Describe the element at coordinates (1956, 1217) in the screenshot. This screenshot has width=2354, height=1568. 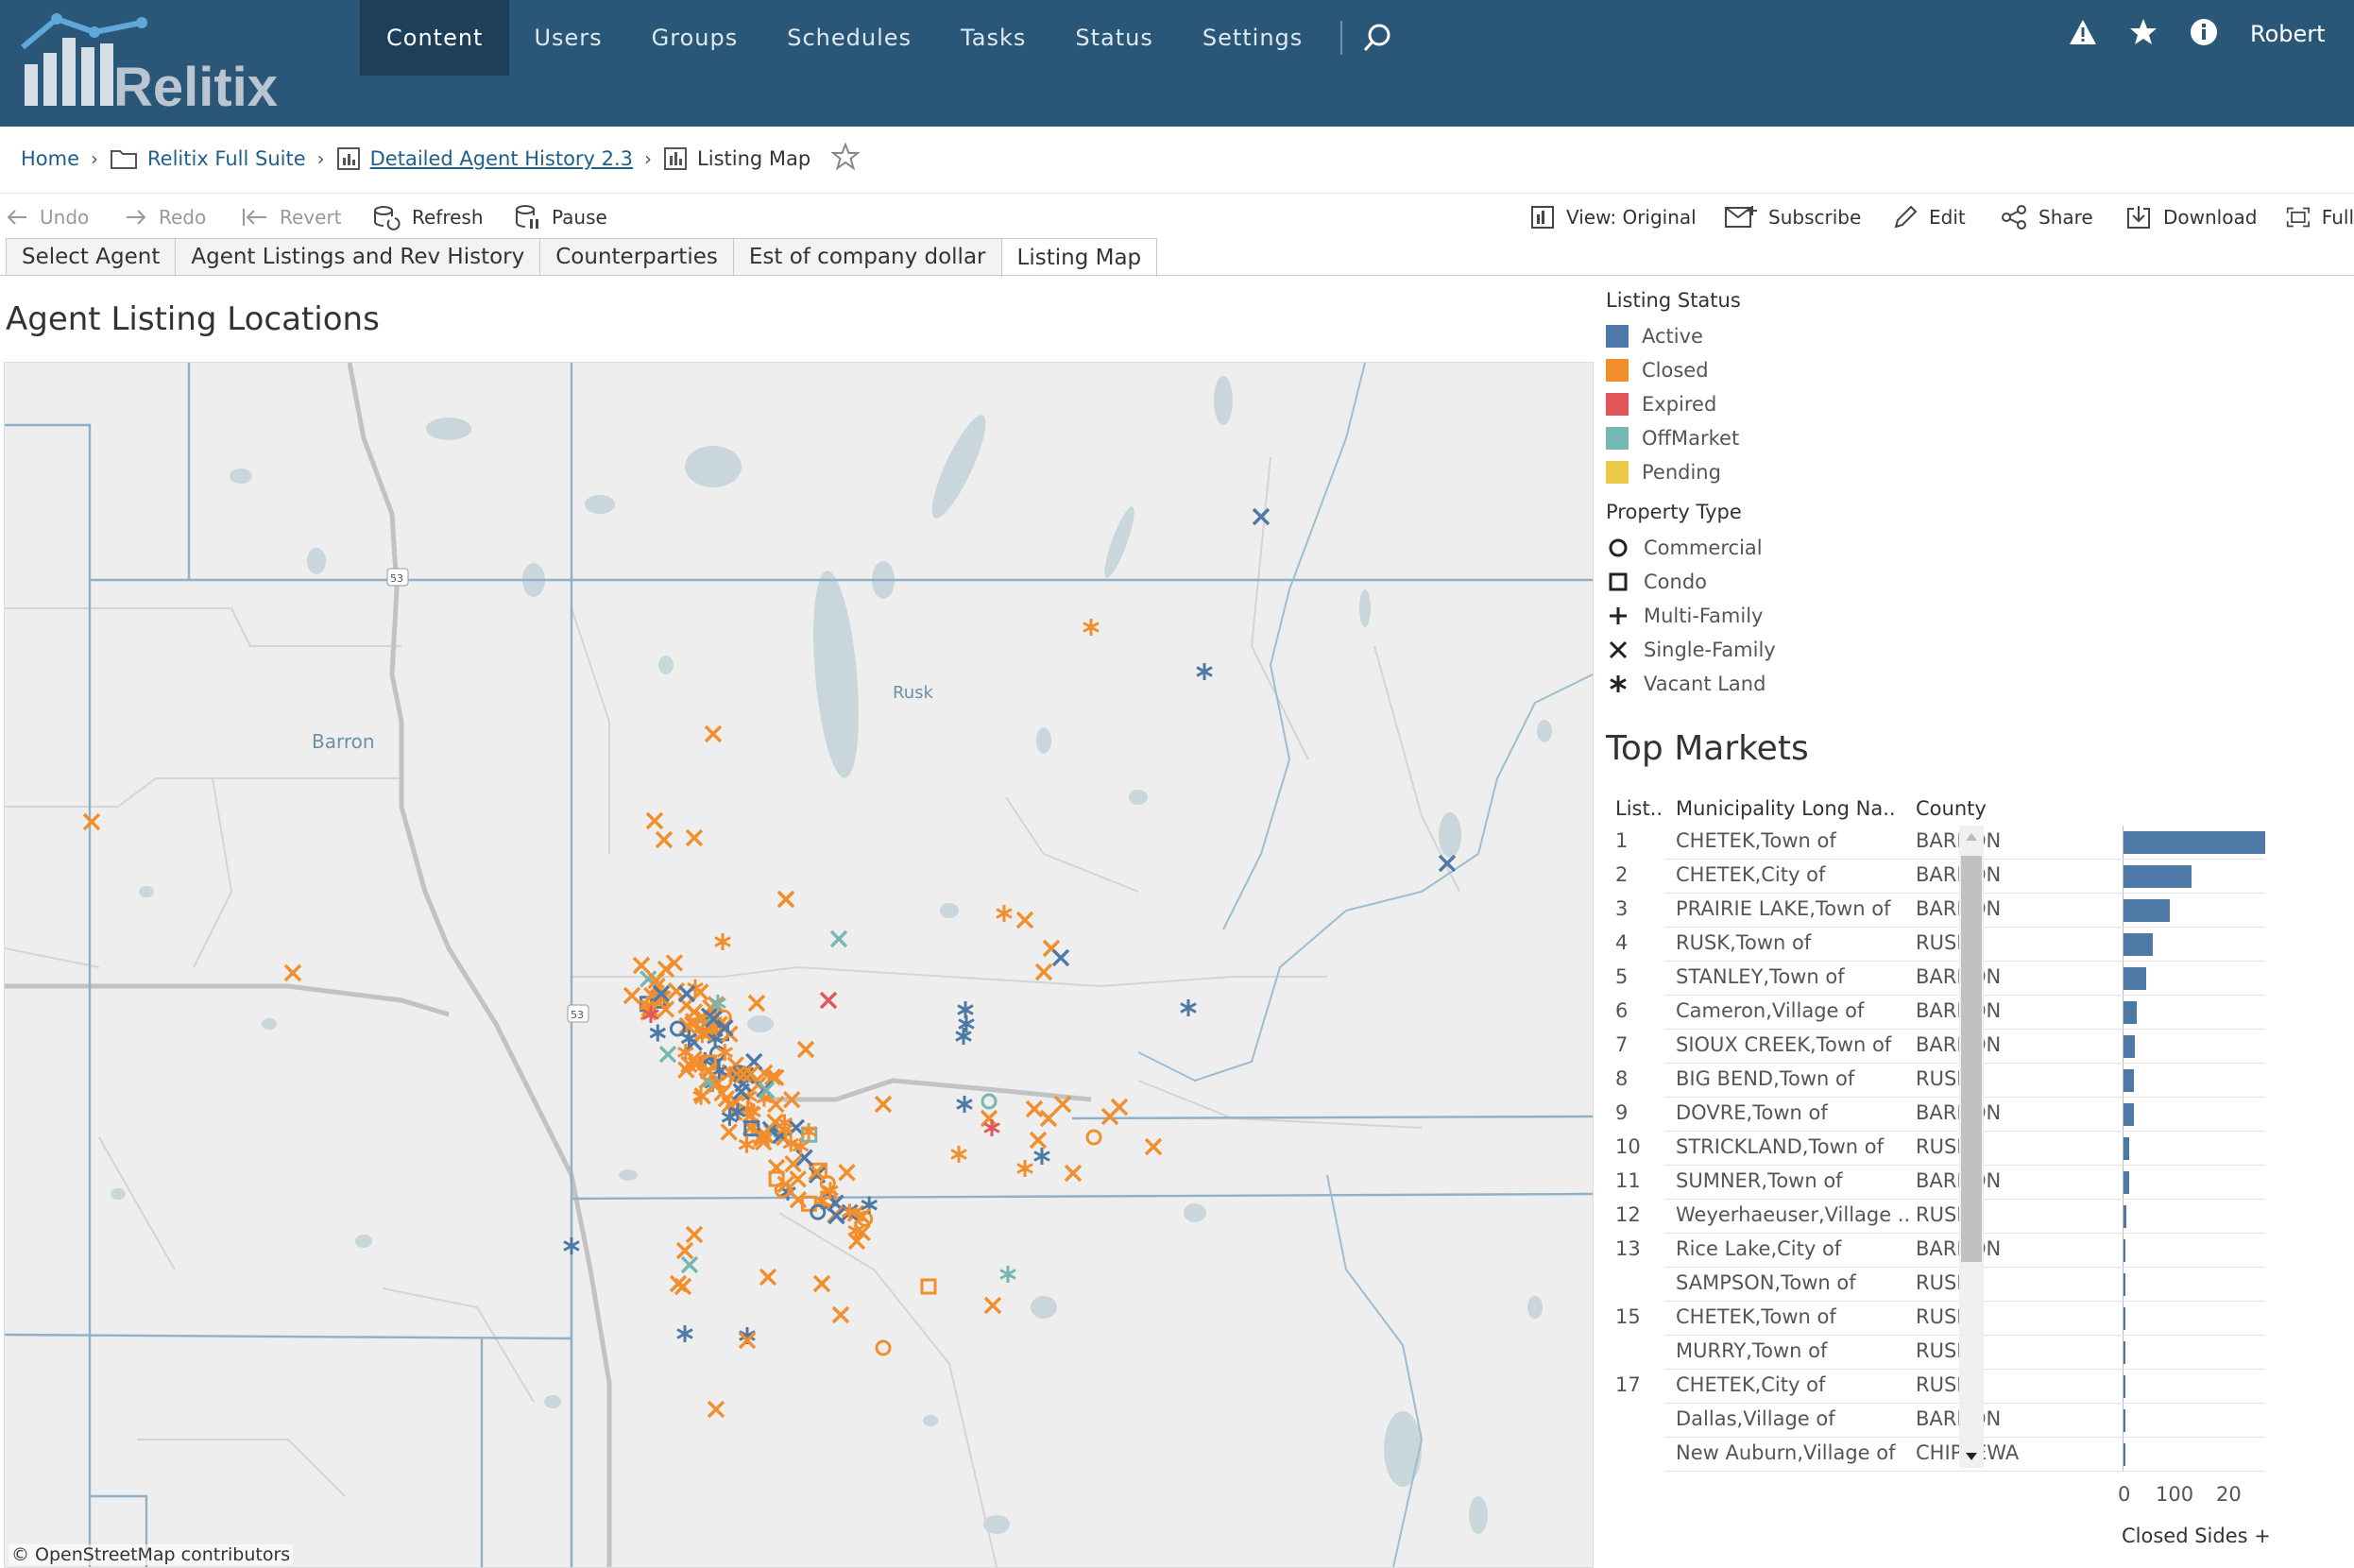
I see `table-row: 12 Weyerhaeuser,Village .. RUSK` at that location.